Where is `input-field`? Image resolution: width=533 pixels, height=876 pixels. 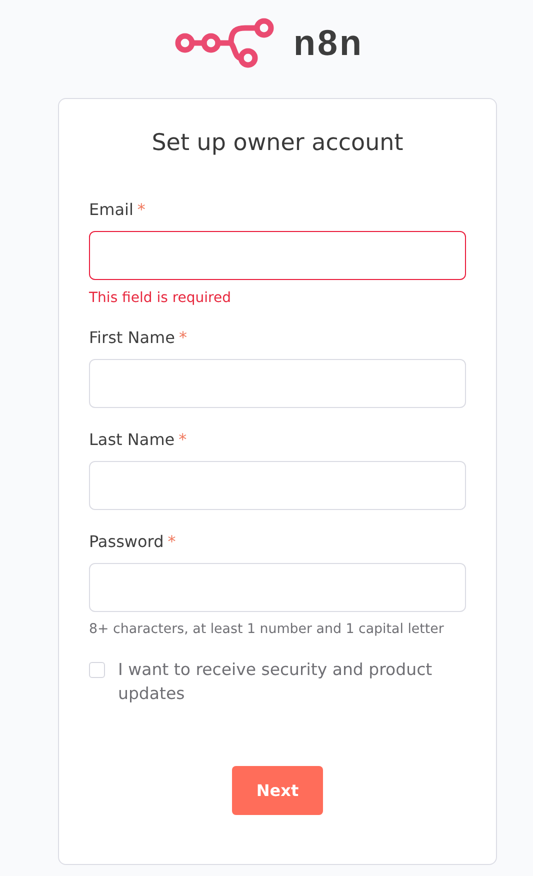 input-field is located at coordinates (277, 255).